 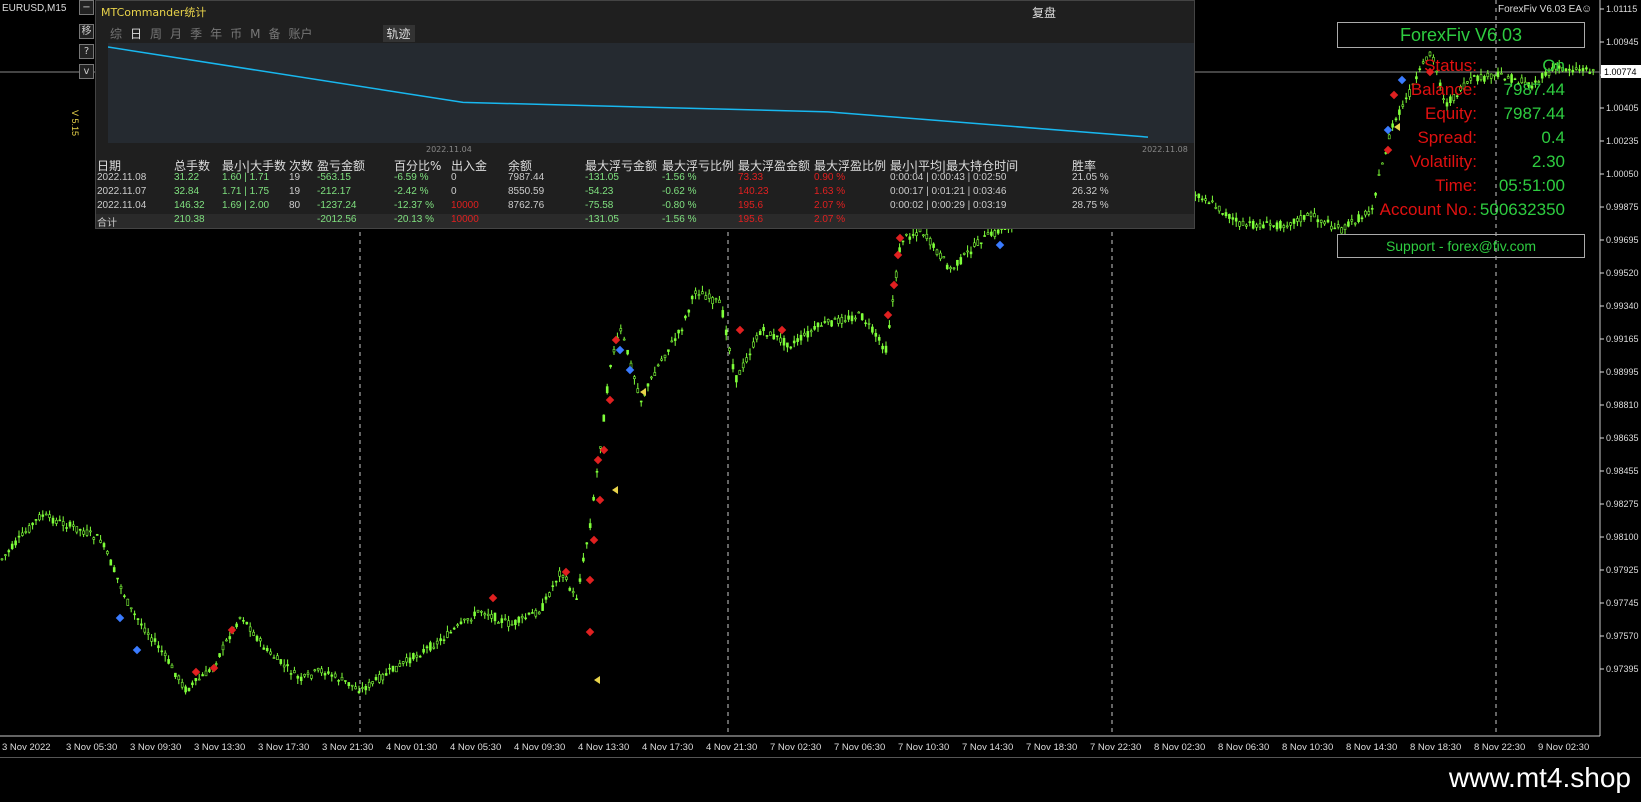 What do you see at coordinates (187, 177) in the screenshot?
I see `cell: 31.22` at bounding box center [187, 177].